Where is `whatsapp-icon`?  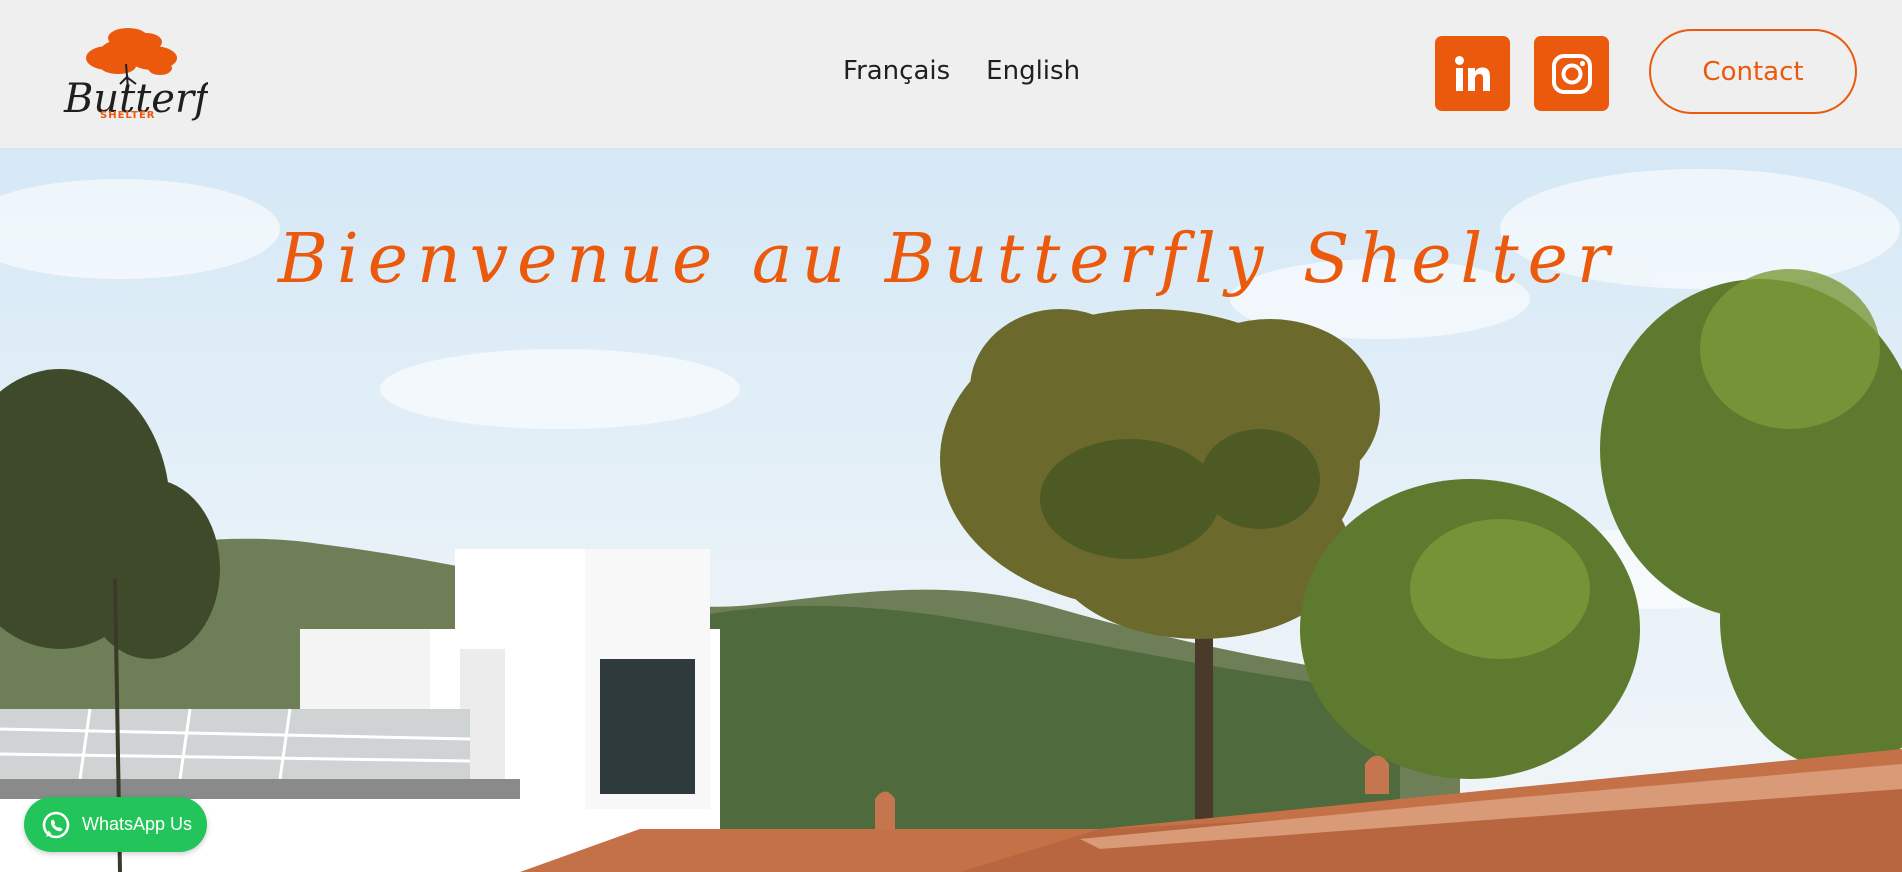
whatsapp-icon is located at coordinates (56, 824).